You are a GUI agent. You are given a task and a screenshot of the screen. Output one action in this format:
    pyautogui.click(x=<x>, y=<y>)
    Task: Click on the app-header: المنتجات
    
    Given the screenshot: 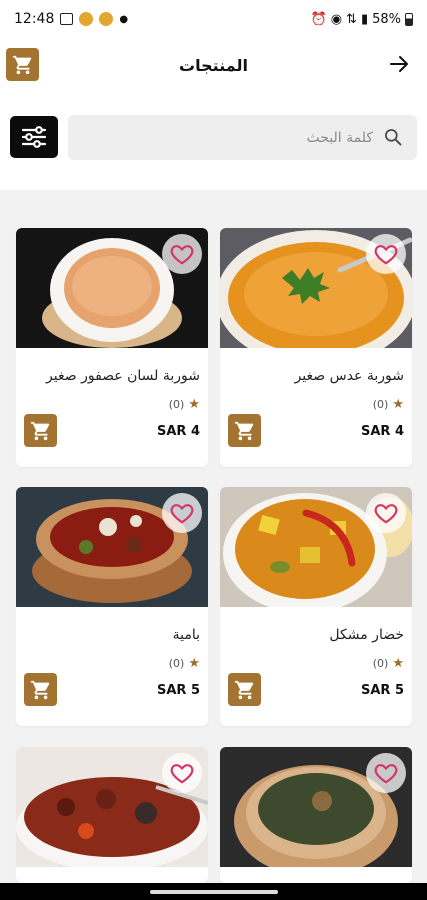 What is the action you would take?
    pyautogui.click(x=213, y=68)
    